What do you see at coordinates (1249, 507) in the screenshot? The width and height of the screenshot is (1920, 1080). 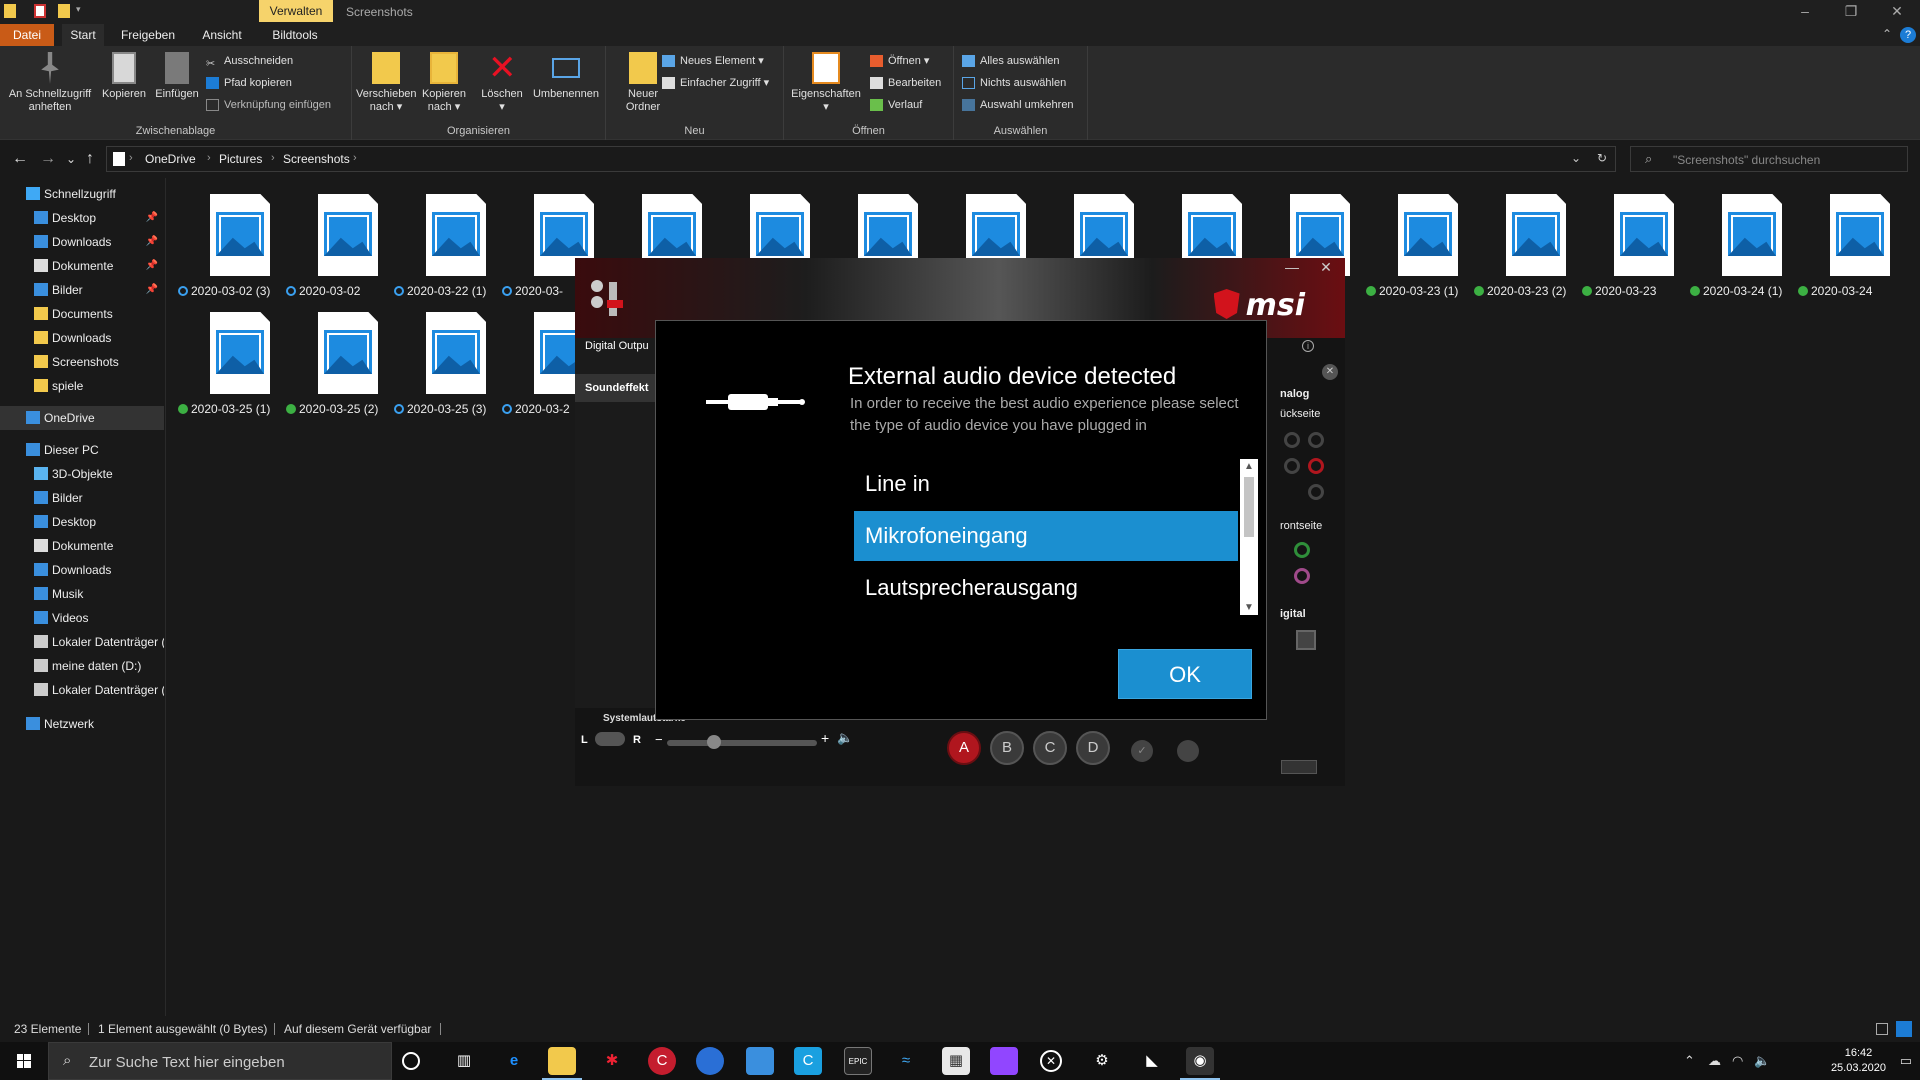 I see `scroll-thumb` at bounding box center [1249, 507].